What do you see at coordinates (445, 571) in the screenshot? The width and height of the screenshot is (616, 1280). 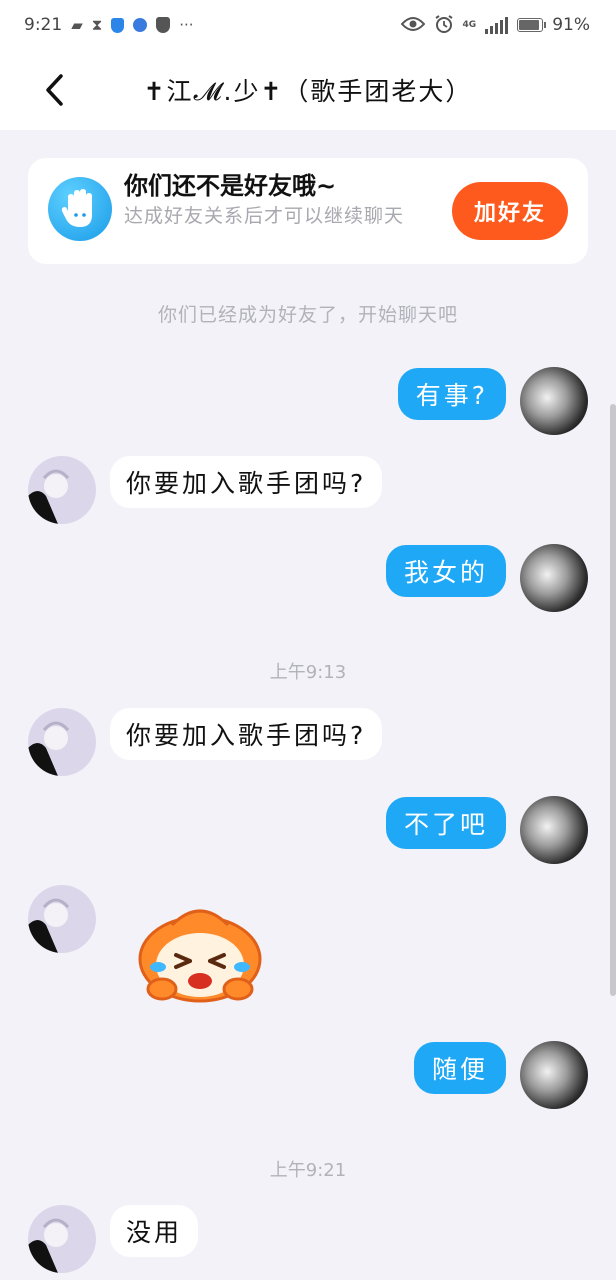 I see `message-bubble-outgoing: 我女的` at bounding box center [445, 571].